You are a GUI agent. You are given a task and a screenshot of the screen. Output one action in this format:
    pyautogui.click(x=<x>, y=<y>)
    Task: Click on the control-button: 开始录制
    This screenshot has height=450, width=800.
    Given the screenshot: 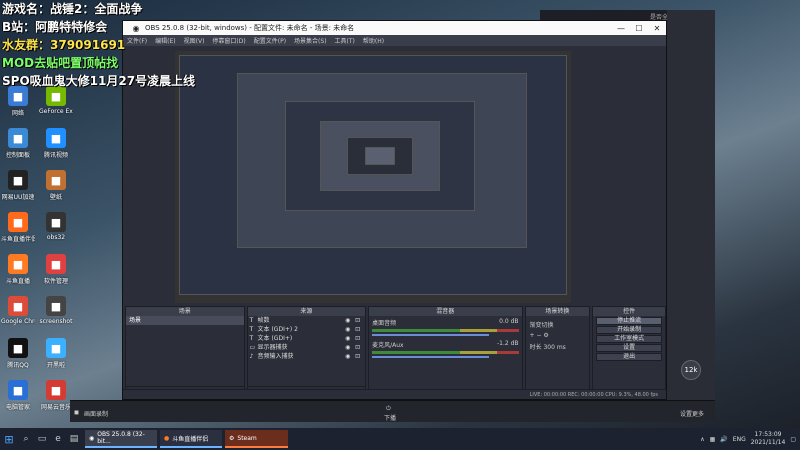 What is the action you would take?
    pyautogui.click(x=629, y=330)
    